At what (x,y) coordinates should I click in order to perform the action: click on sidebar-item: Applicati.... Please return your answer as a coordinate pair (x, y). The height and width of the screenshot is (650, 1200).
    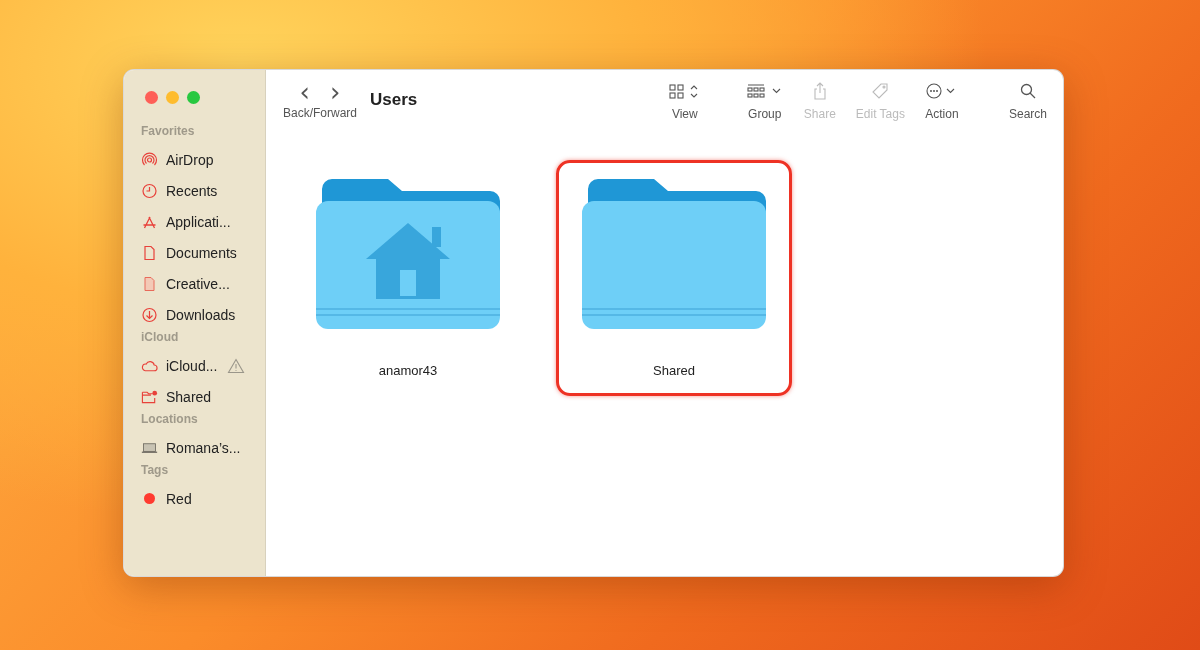
    Looking at the image, I should click on (198, 221).